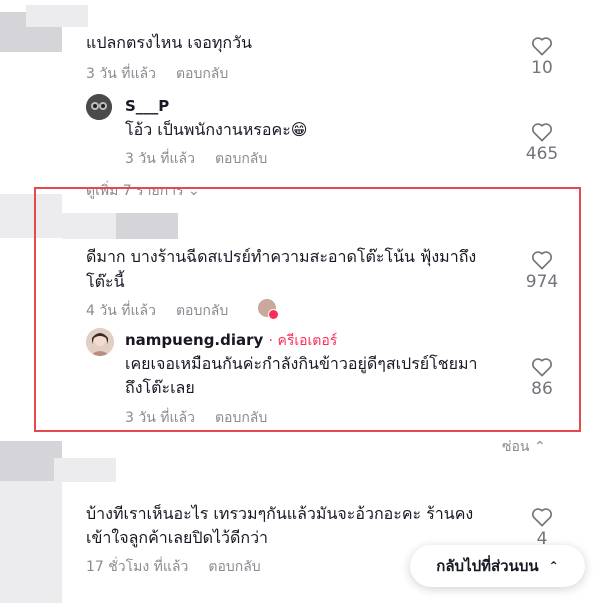  What do you see at coordinates (177, 537) in the screenshot?
I see `comment-text-line2: เข้าใจลูกค้าเลยปิดไว้ดีกว่า` at bounding box center [177, 537].